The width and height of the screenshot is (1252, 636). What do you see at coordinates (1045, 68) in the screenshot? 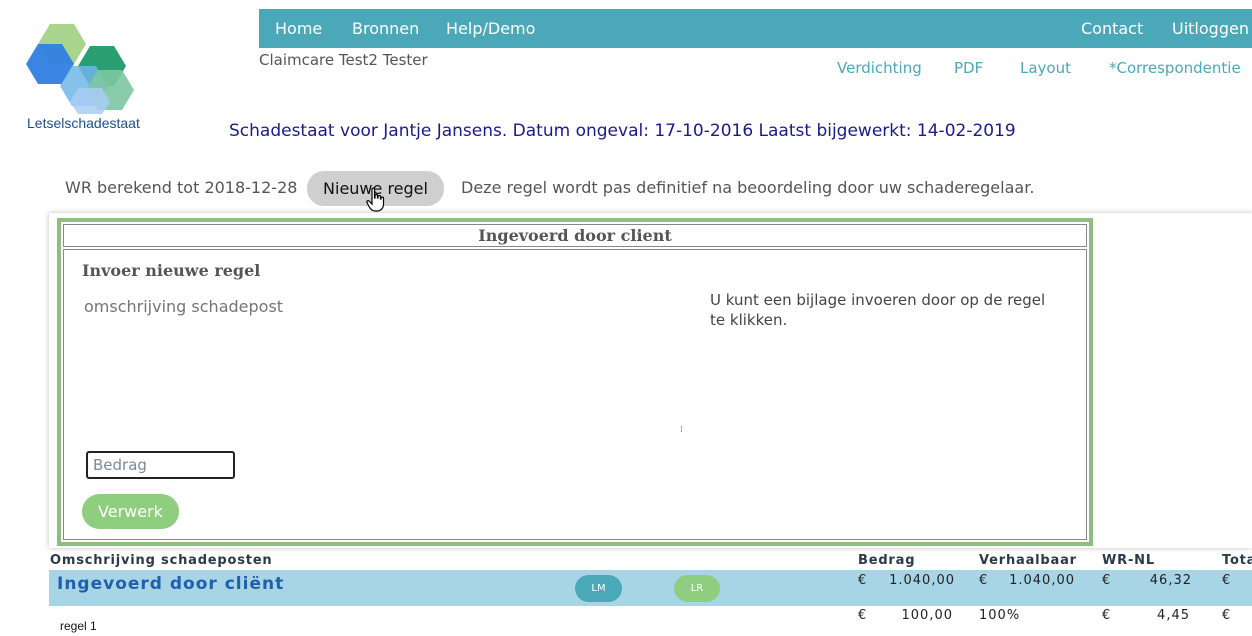
I see `subnav-layout: Layout` at bounding box center [1045, 68].